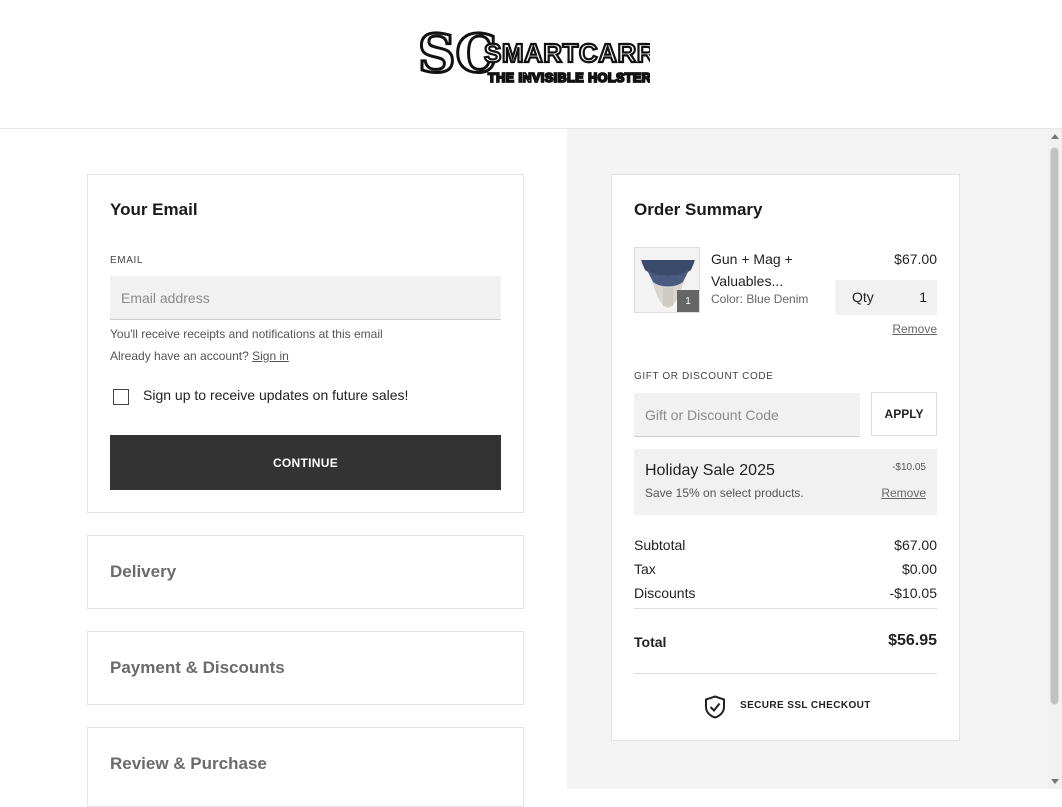 The height and width of the screenshot is (807, 1062). What do you see at coordinates (785, 673) in the screenshot?
I see `secure-divider` at bounding box center [785, 673].